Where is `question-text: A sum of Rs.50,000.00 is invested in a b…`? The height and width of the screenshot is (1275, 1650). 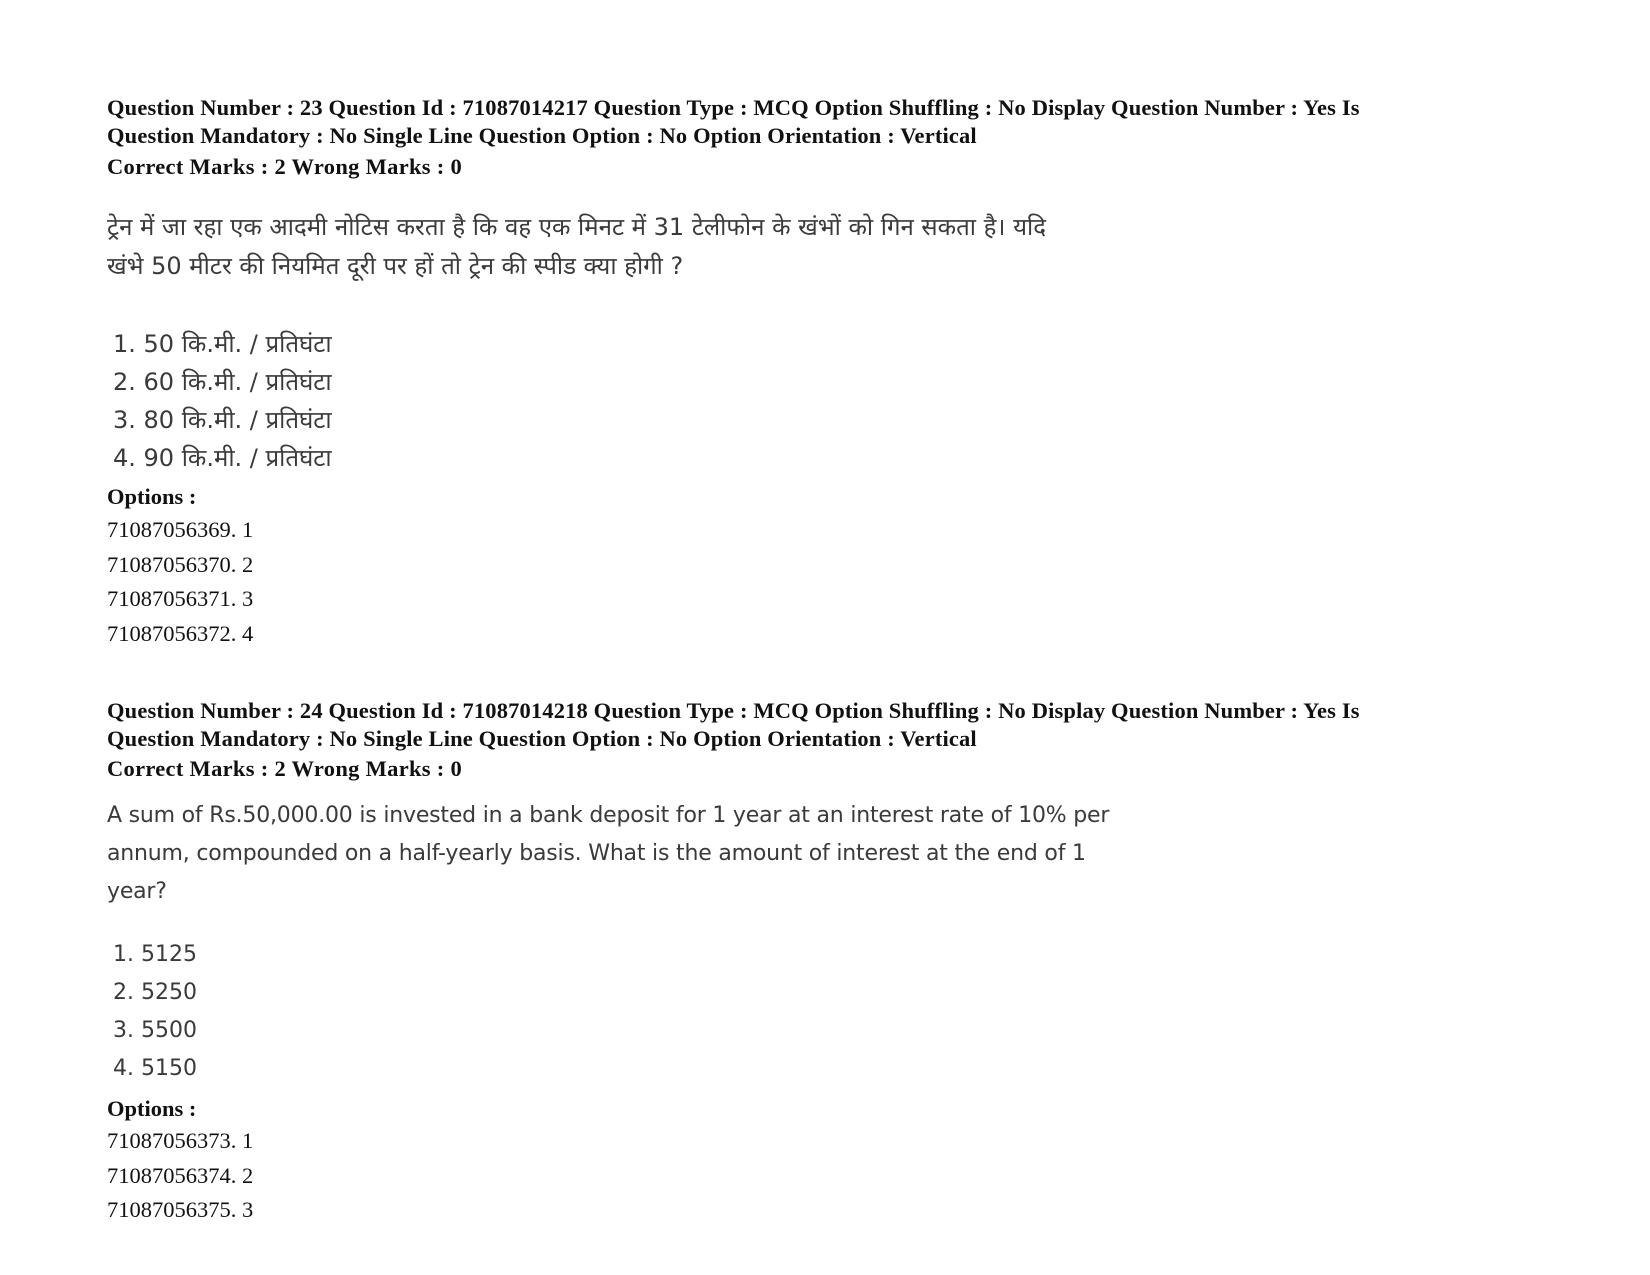 question-text: A sum of Rs.50,000.00 is invested in a b… is located at coordinates (632, 854).